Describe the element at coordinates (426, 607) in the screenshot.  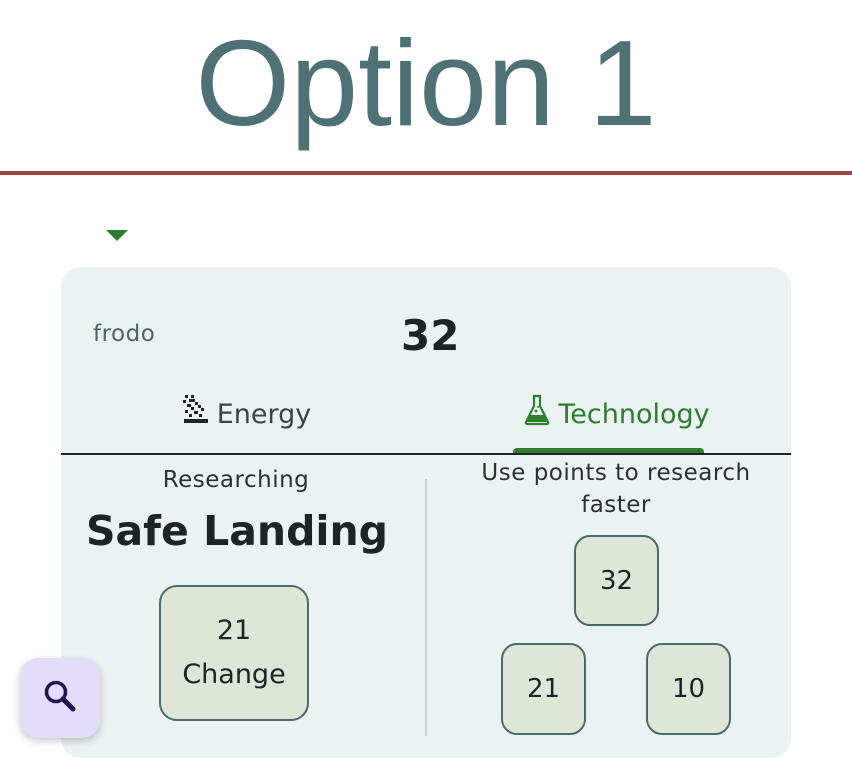
I see `column-divider` at that location.